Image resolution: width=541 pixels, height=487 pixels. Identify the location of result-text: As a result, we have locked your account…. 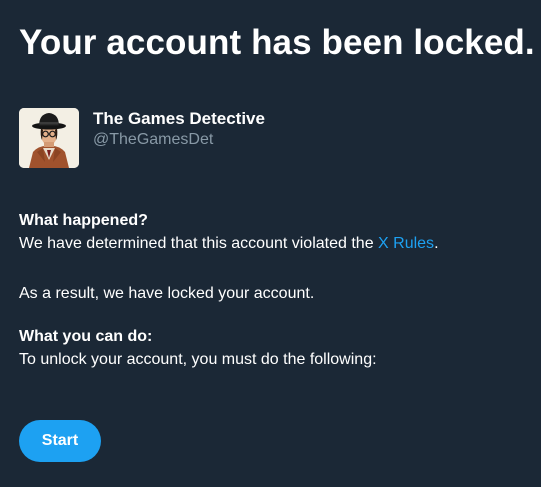
(167, 293).